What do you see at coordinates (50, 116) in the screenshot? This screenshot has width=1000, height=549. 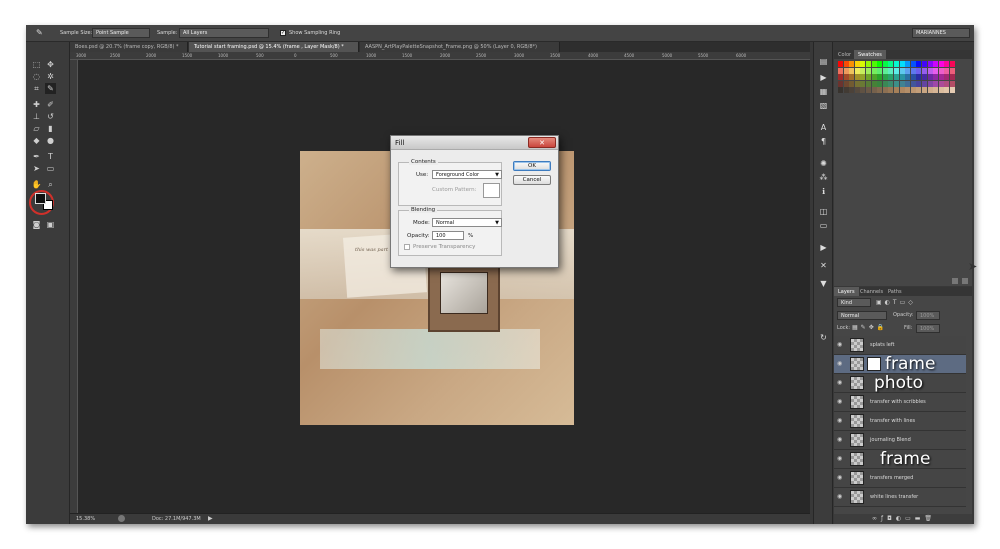 I see `history-brush-tool-icon: ↺` at bounding box center [50, 116].